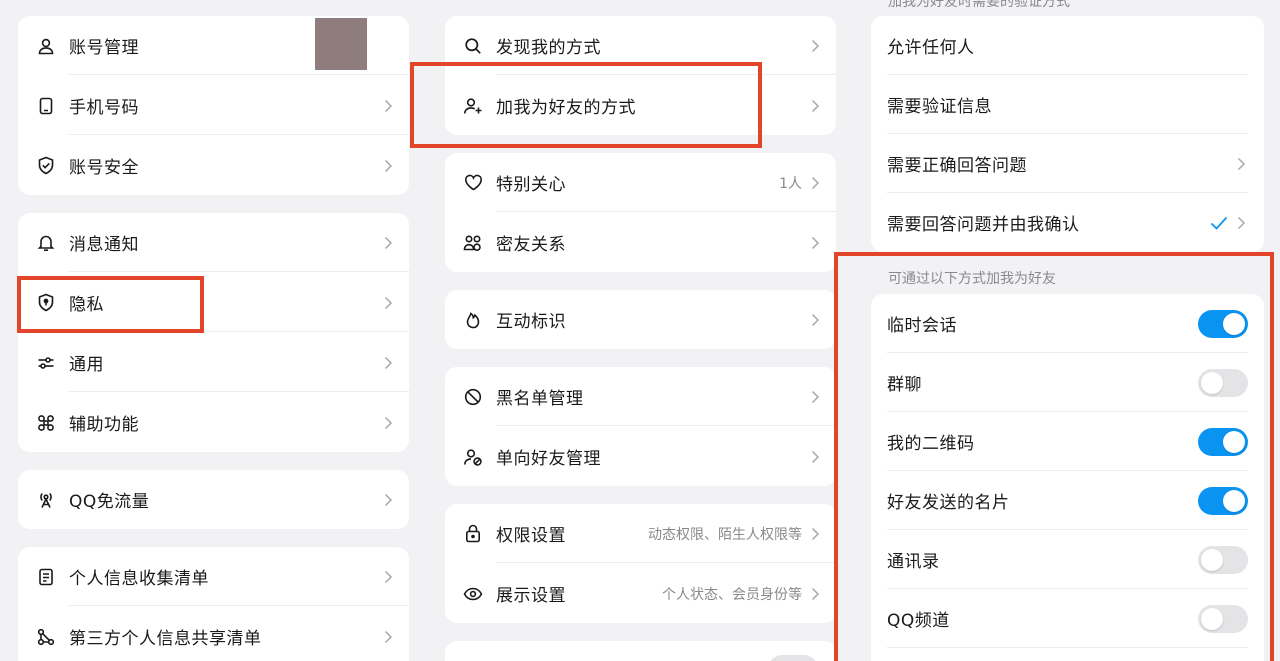  Describe the element at coordinates (725, 534) in the screenshot. I see `permission-summary: 动态权限、陌生人权限等` at that location.